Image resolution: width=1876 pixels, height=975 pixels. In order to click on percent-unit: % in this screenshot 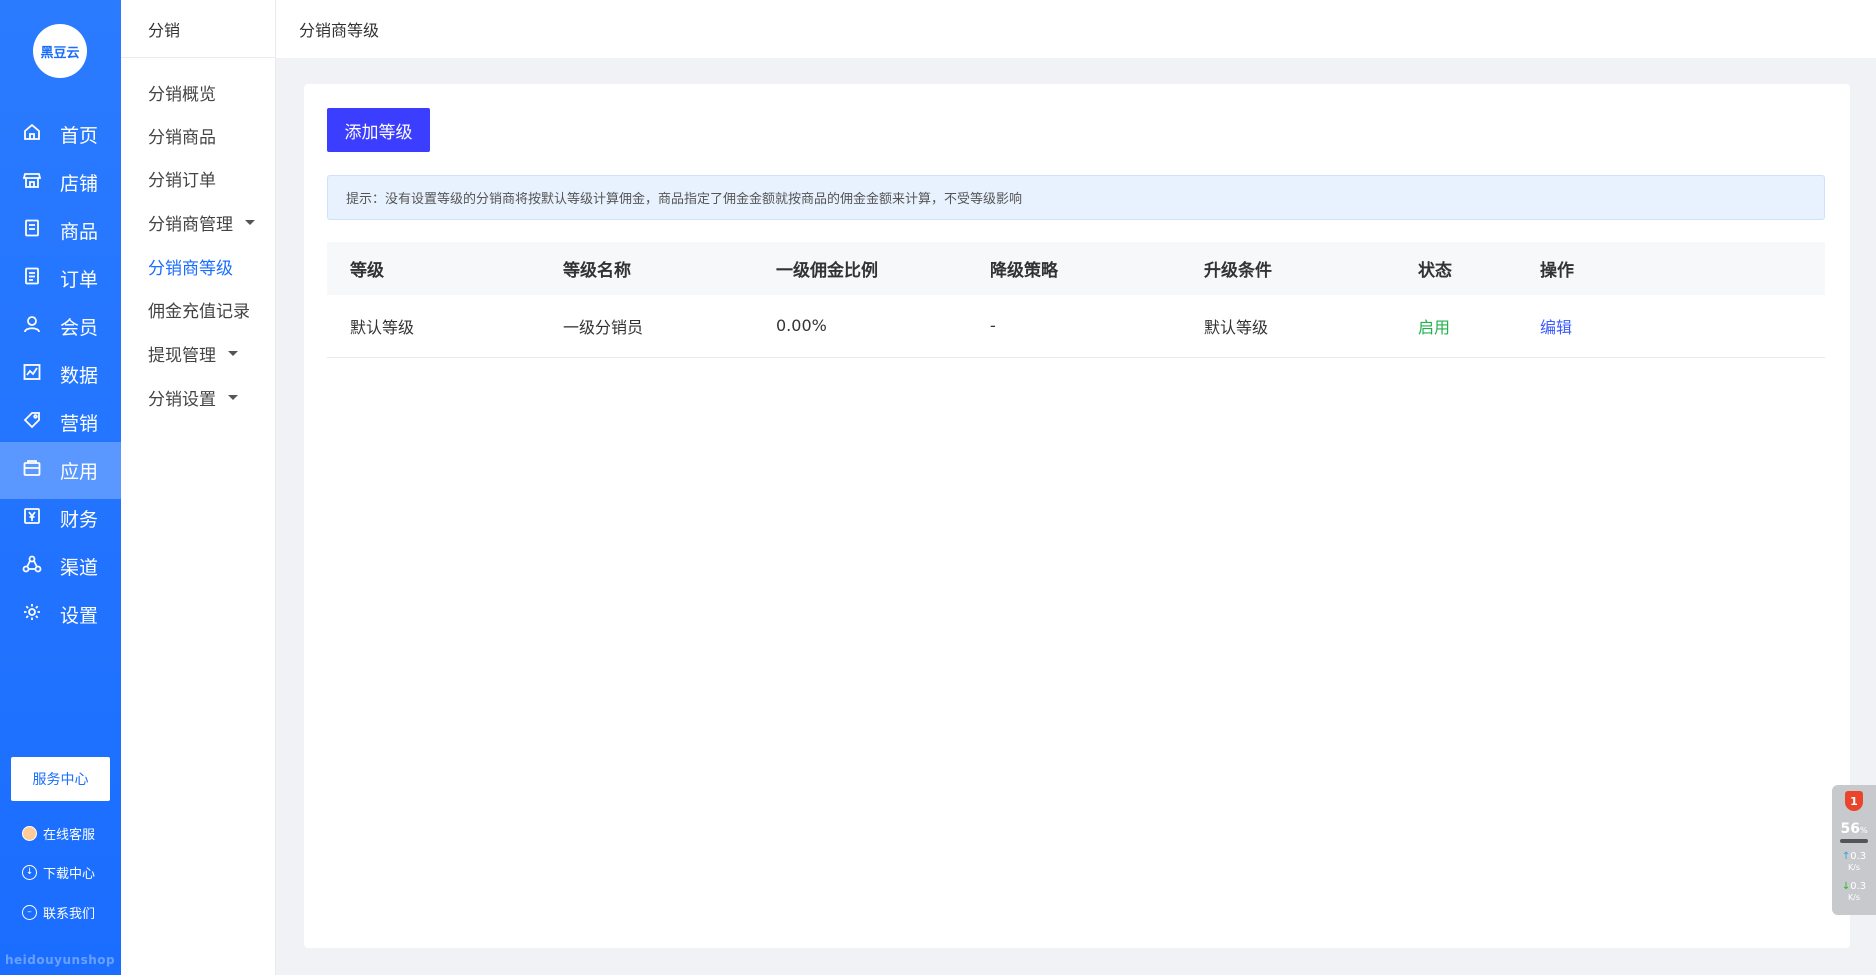, I will do `click(1863, 830)`.